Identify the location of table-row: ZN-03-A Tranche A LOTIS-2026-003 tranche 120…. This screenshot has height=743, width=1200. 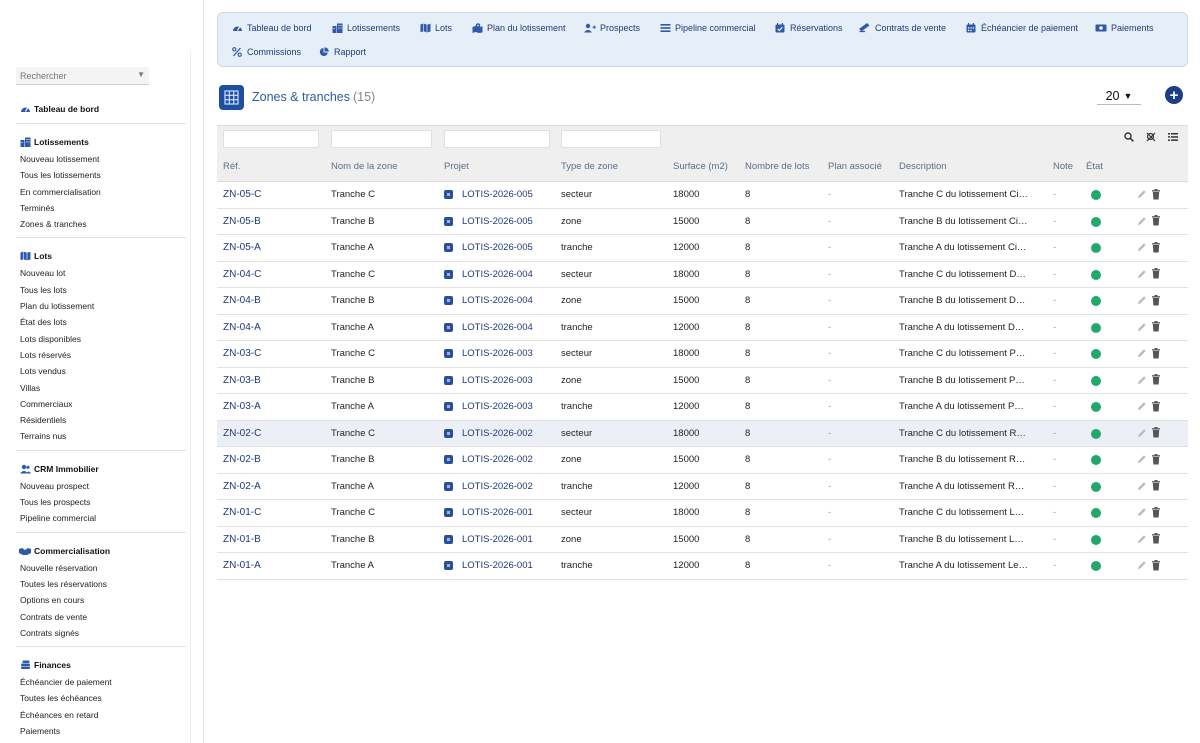
(702, 407).